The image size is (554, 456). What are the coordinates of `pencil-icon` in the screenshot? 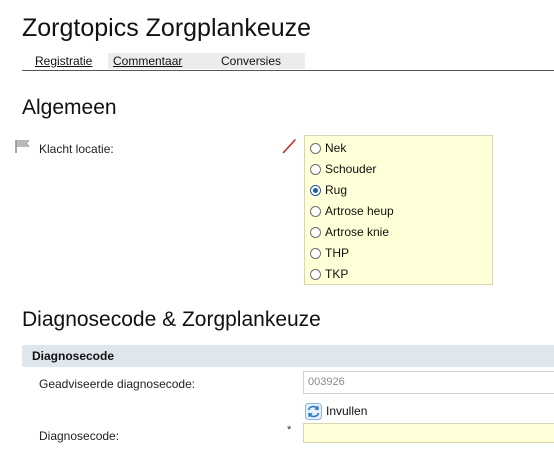 It's located at (289, 146).